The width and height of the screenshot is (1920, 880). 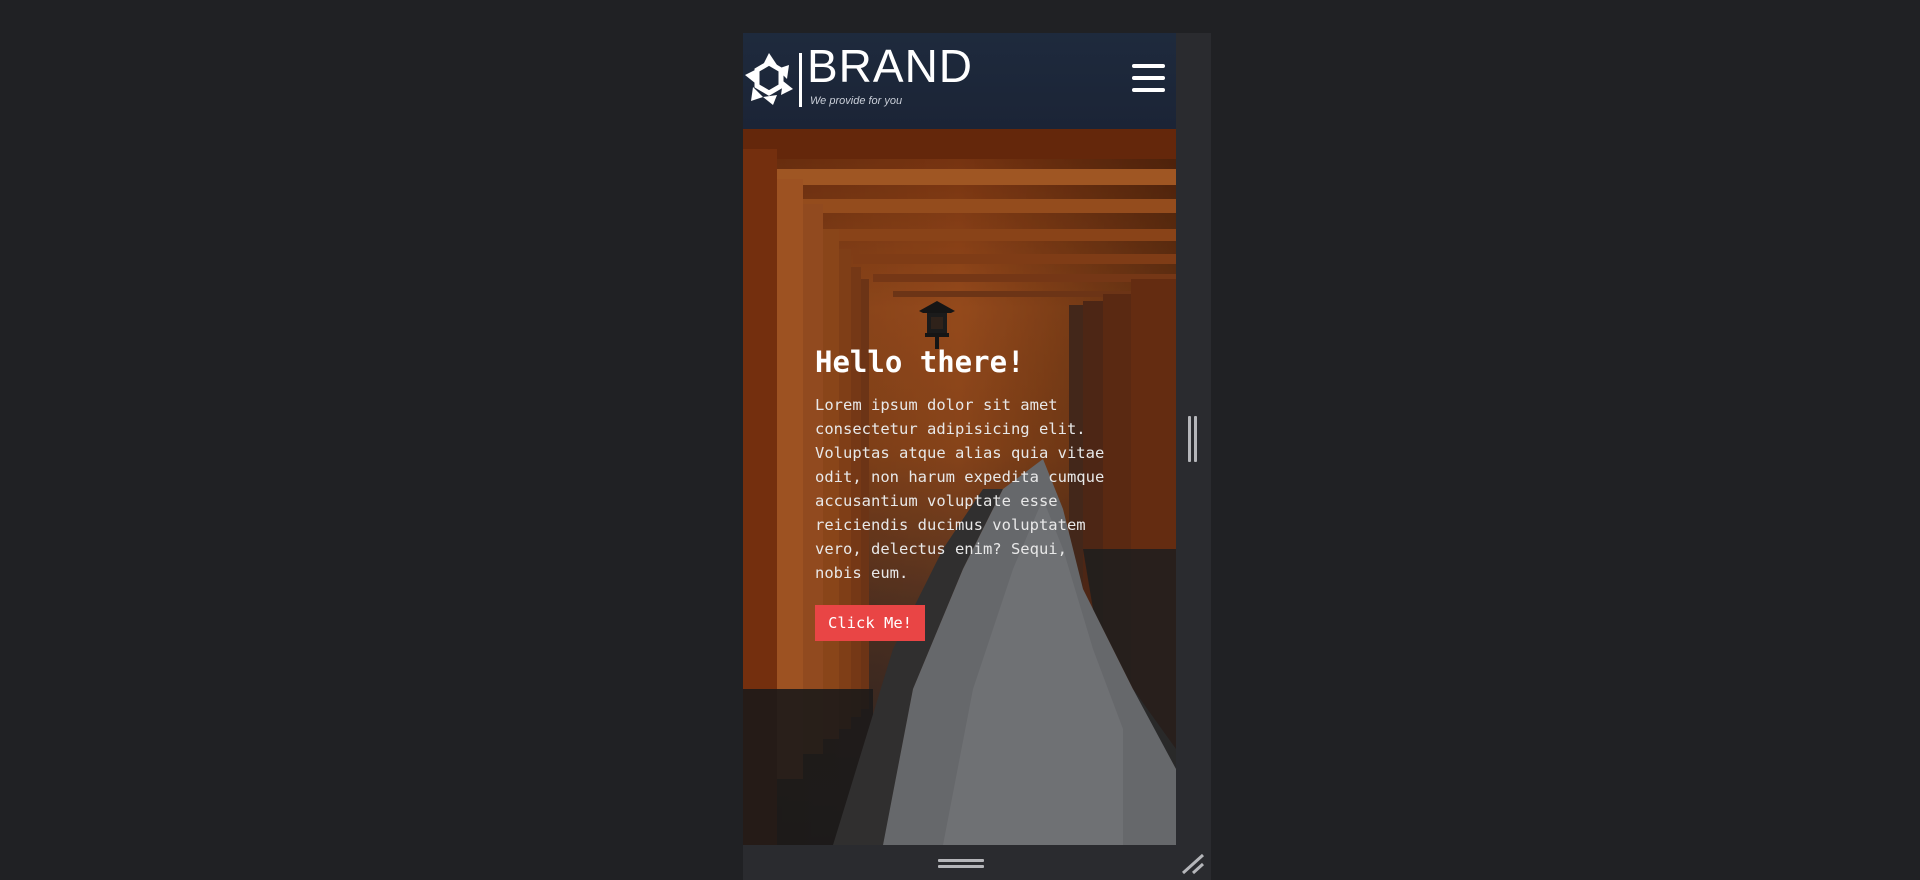 I want to click on click-me-button: Click Me!, so click(x=870, y=622).